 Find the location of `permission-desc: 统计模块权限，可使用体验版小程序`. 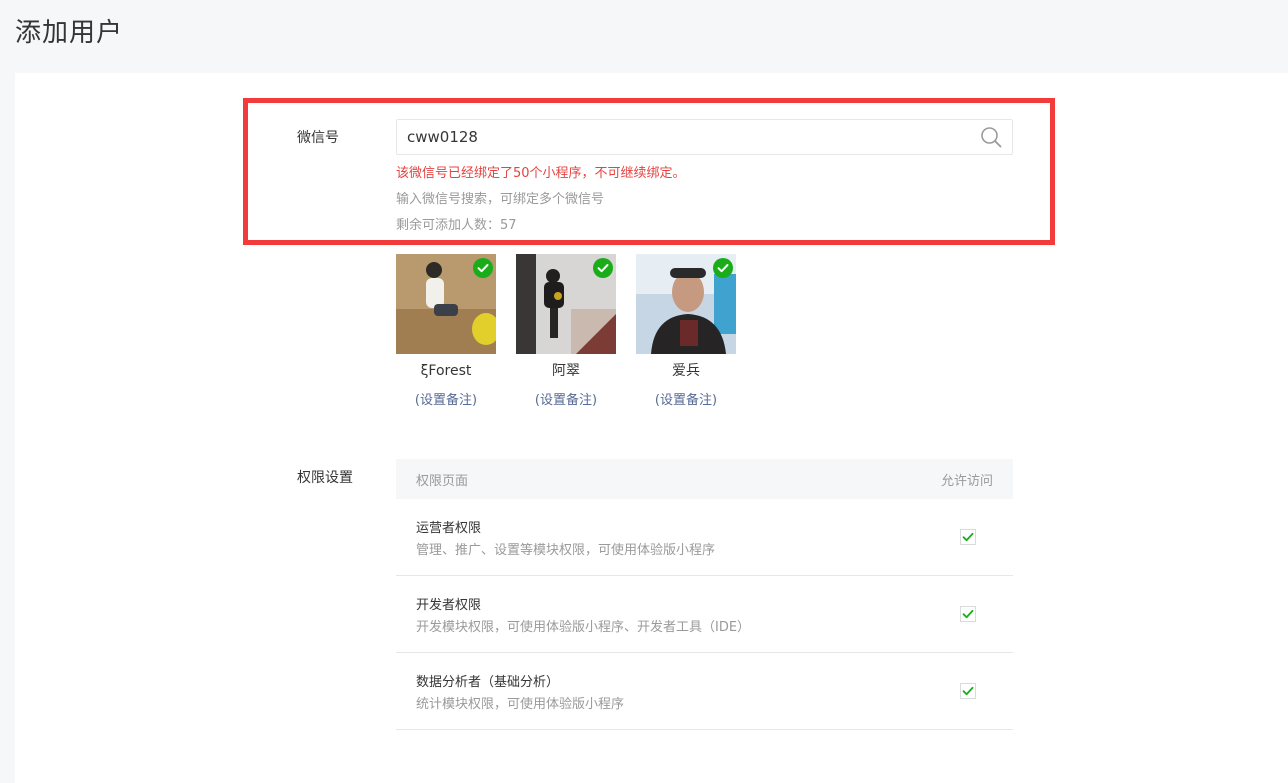

permission-desc: 统计模块权限，可使用体验版小程序 is located at coordinates (520, 704).